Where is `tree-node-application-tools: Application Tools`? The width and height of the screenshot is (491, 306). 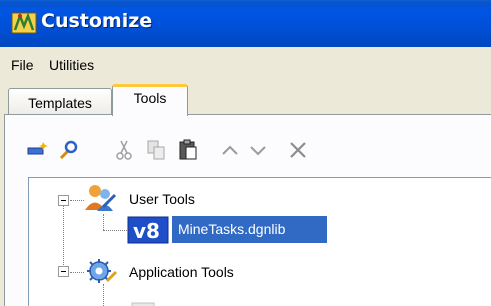
tree-node-application-tools: Application Tools is located at coordinates (181, 272).